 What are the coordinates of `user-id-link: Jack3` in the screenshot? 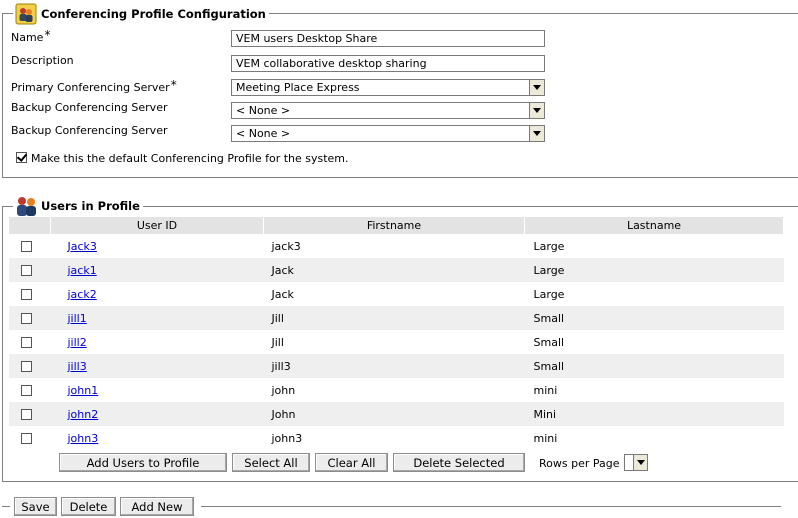 It's located at (82, 246).